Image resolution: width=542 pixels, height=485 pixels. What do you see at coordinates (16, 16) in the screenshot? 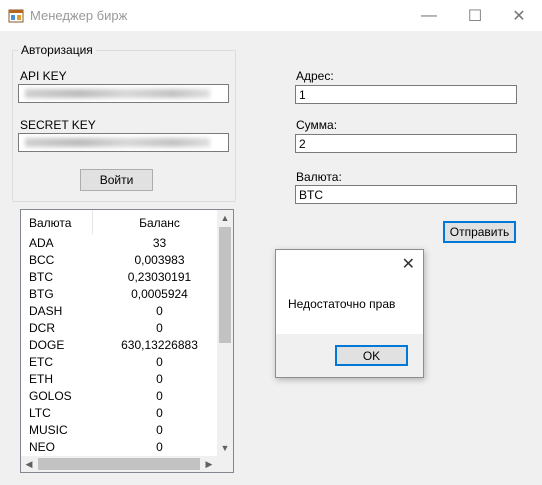
I see `app-window-icon` at bounding box center [16, 16].